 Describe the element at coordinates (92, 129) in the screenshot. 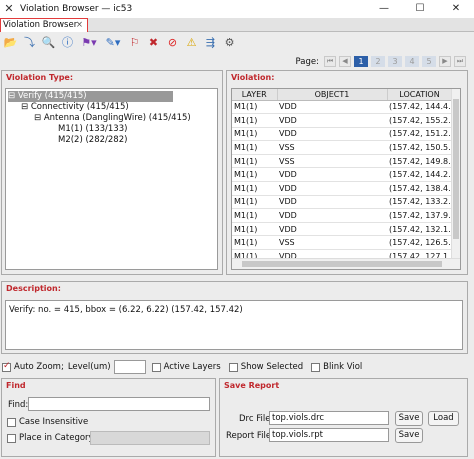

I see `tree-node-m1: M1(1) (133/133)` at that location.